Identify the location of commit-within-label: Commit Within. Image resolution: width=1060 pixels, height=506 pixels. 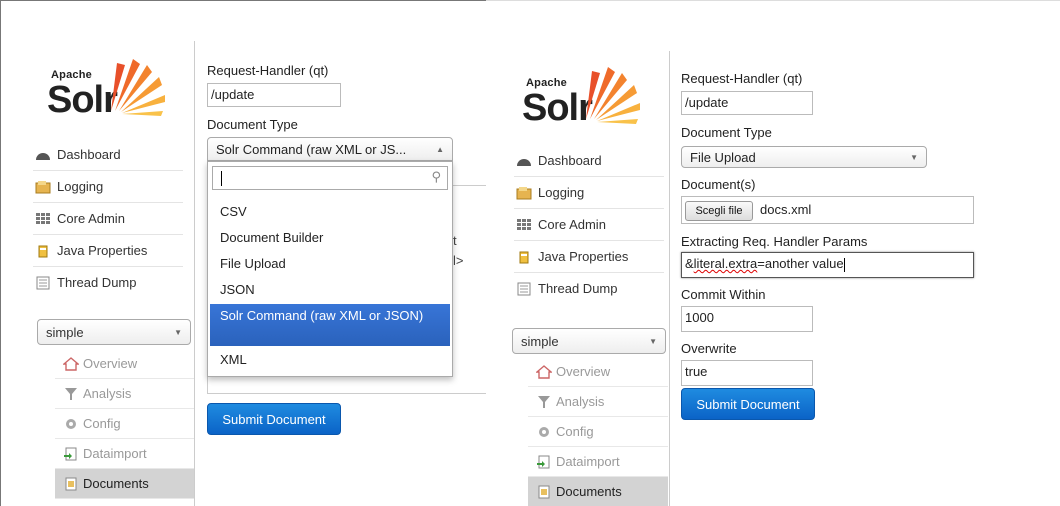
(723, 294).